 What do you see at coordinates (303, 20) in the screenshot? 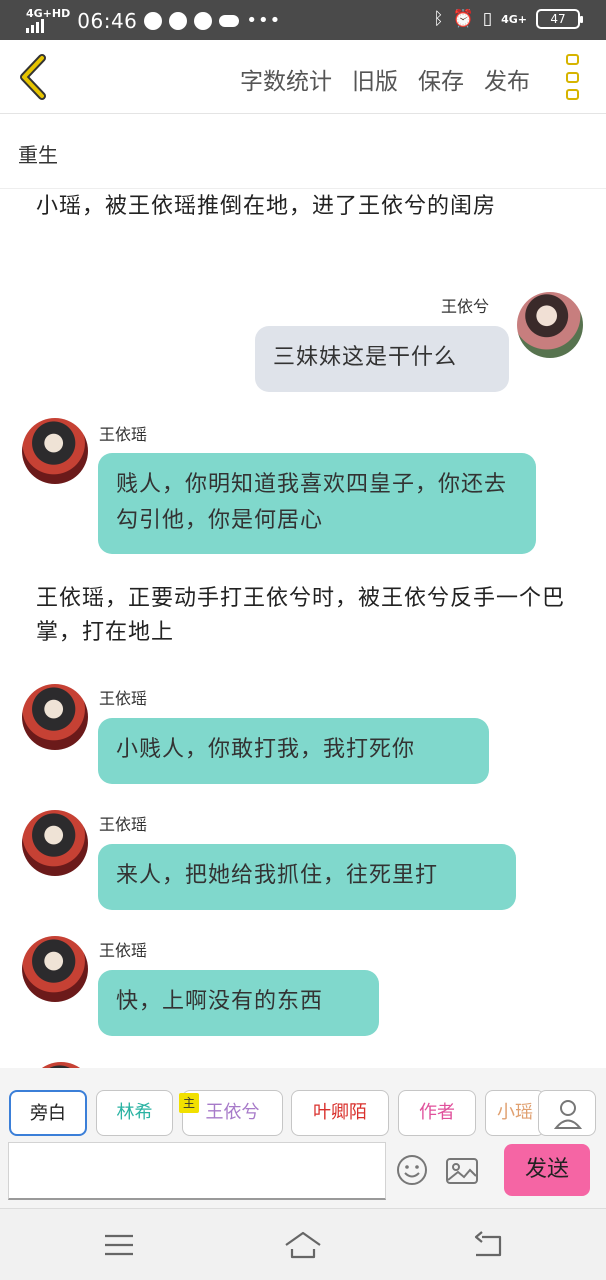
I see `status-bar: 4G+HD 06:46 ••• ᛒ ⏰ ▯ 4G+ 47` at bounding box center [303, 20].